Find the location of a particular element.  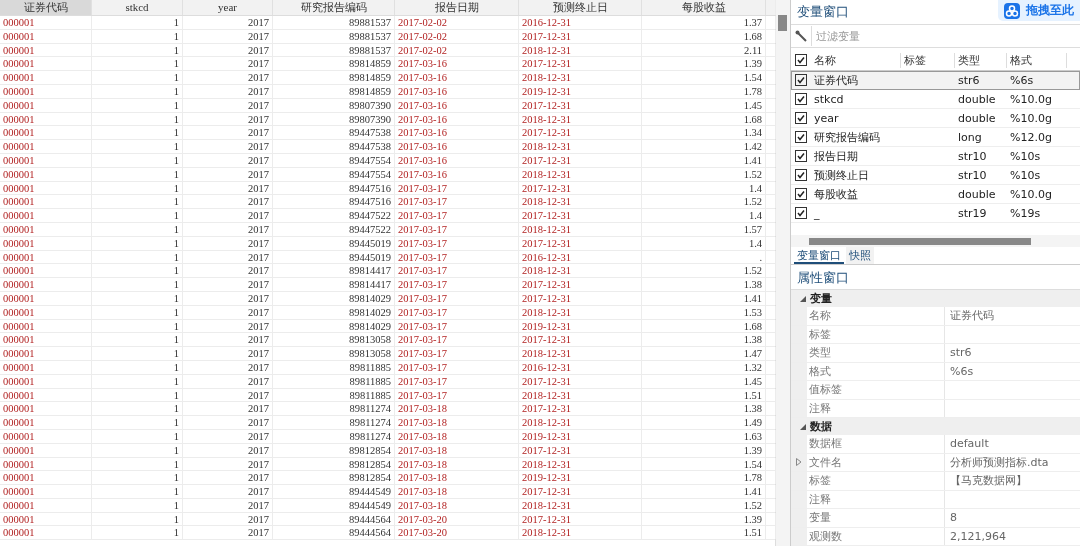

table-cell: 1.32 is located at coordinates (704, 367).